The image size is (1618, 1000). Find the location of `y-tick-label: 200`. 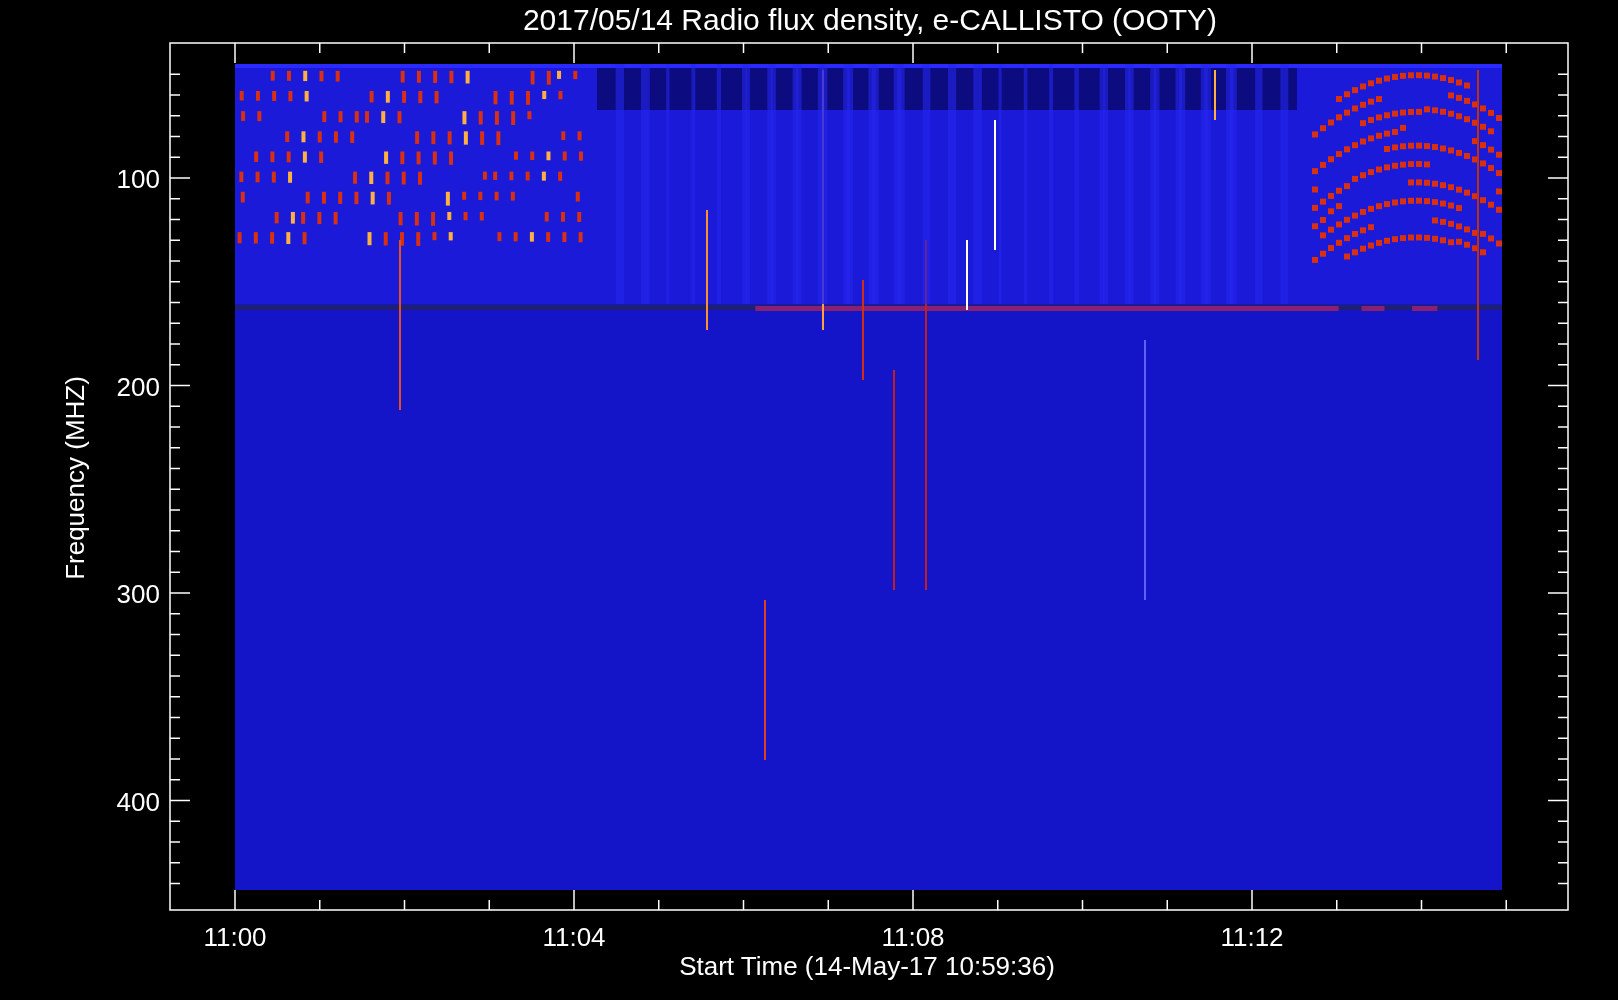

y-tick-label: 200 is located at coordinates (138, 386).